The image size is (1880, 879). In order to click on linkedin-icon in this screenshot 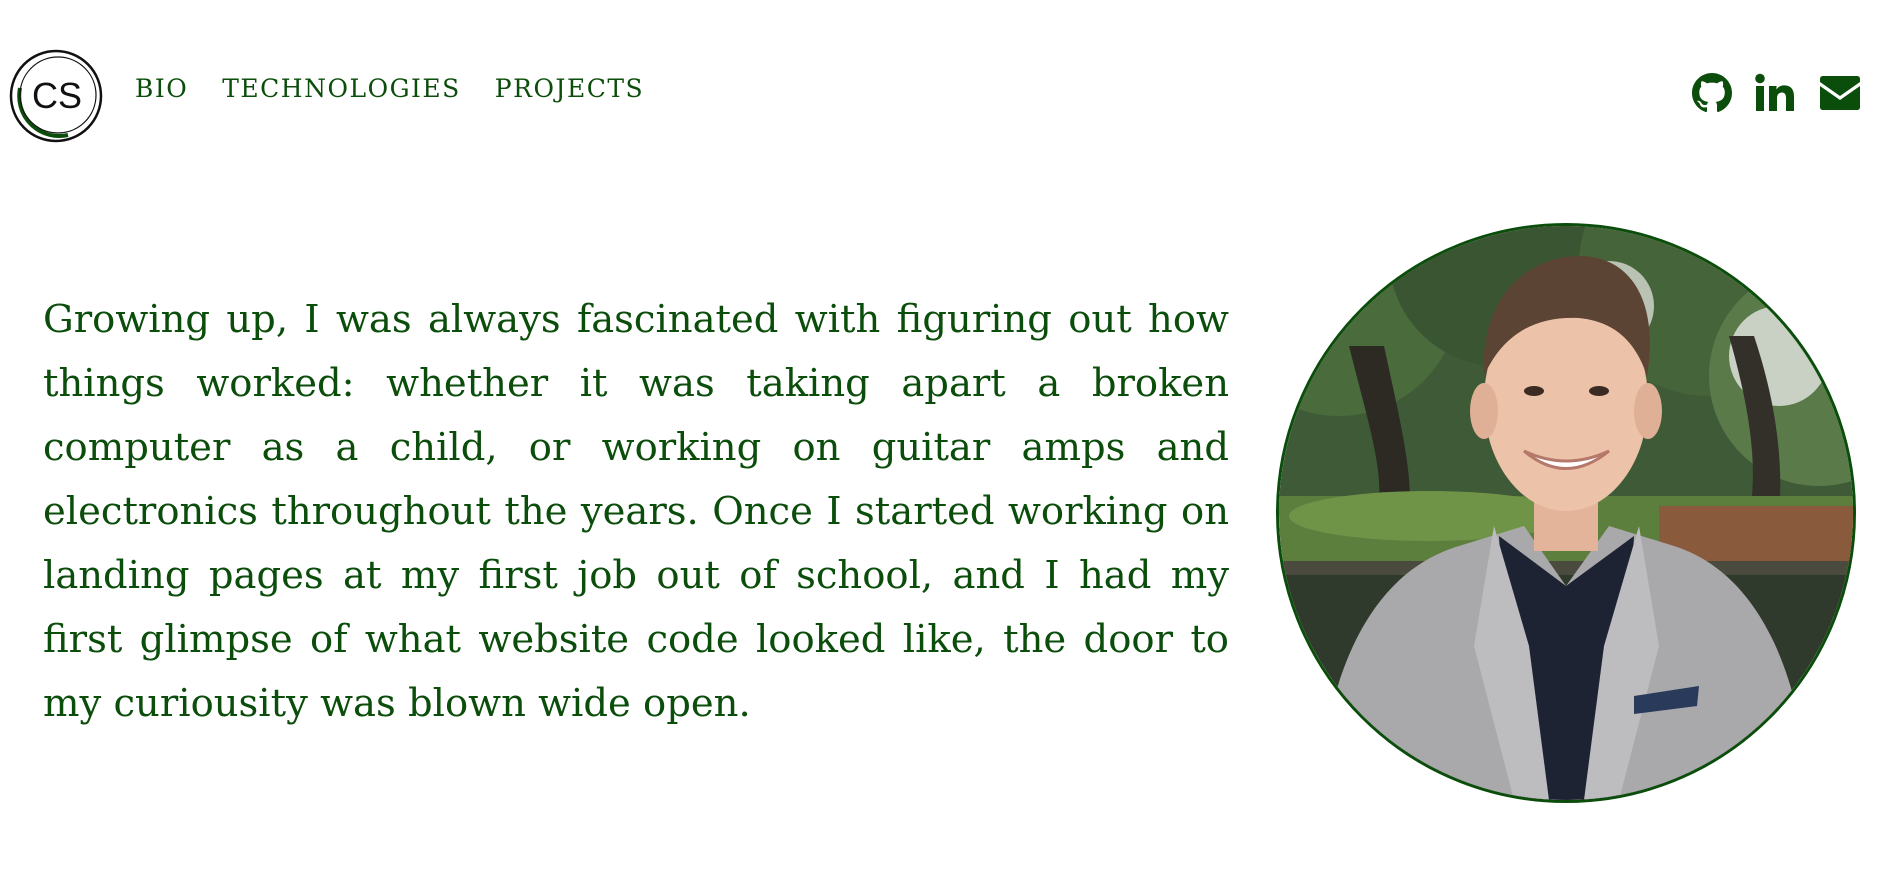, I will do `click(1775, 95)`.